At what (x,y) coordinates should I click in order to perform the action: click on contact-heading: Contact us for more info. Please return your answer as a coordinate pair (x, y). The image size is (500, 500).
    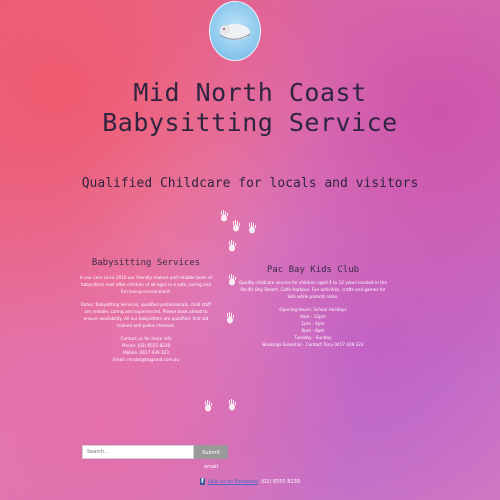
    Looking at the image, I should click on (146, 338).